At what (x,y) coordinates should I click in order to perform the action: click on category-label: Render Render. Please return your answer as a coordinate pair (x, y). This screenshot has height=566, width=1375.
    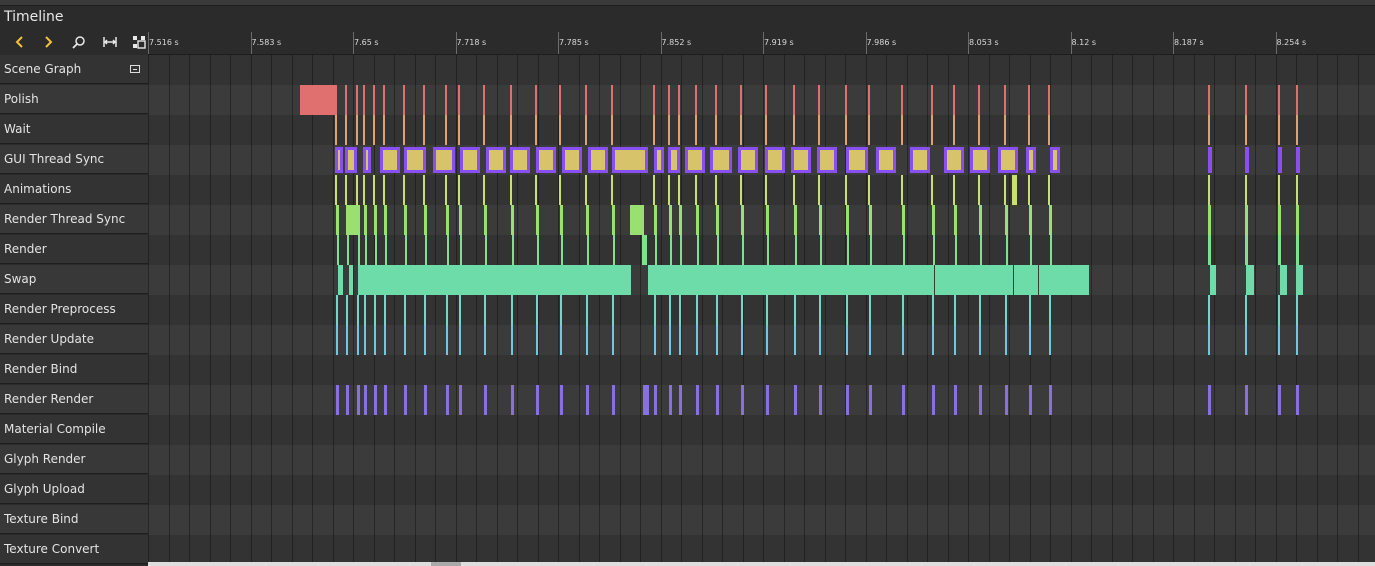
    Looking at the image, I should click on (74, 399).